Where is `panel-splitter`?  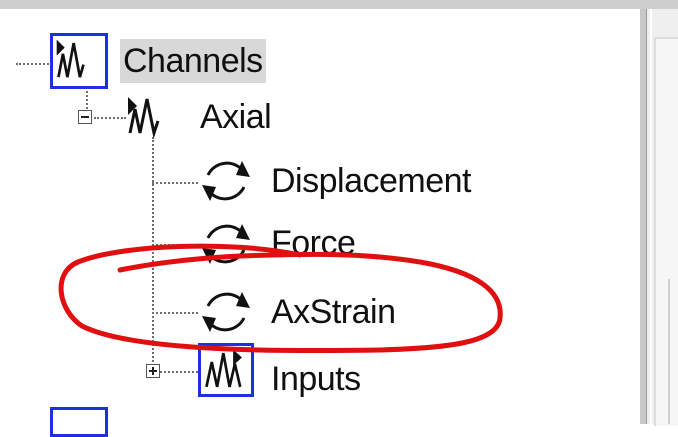 panel-splitter is located at coordinates (643, 216).